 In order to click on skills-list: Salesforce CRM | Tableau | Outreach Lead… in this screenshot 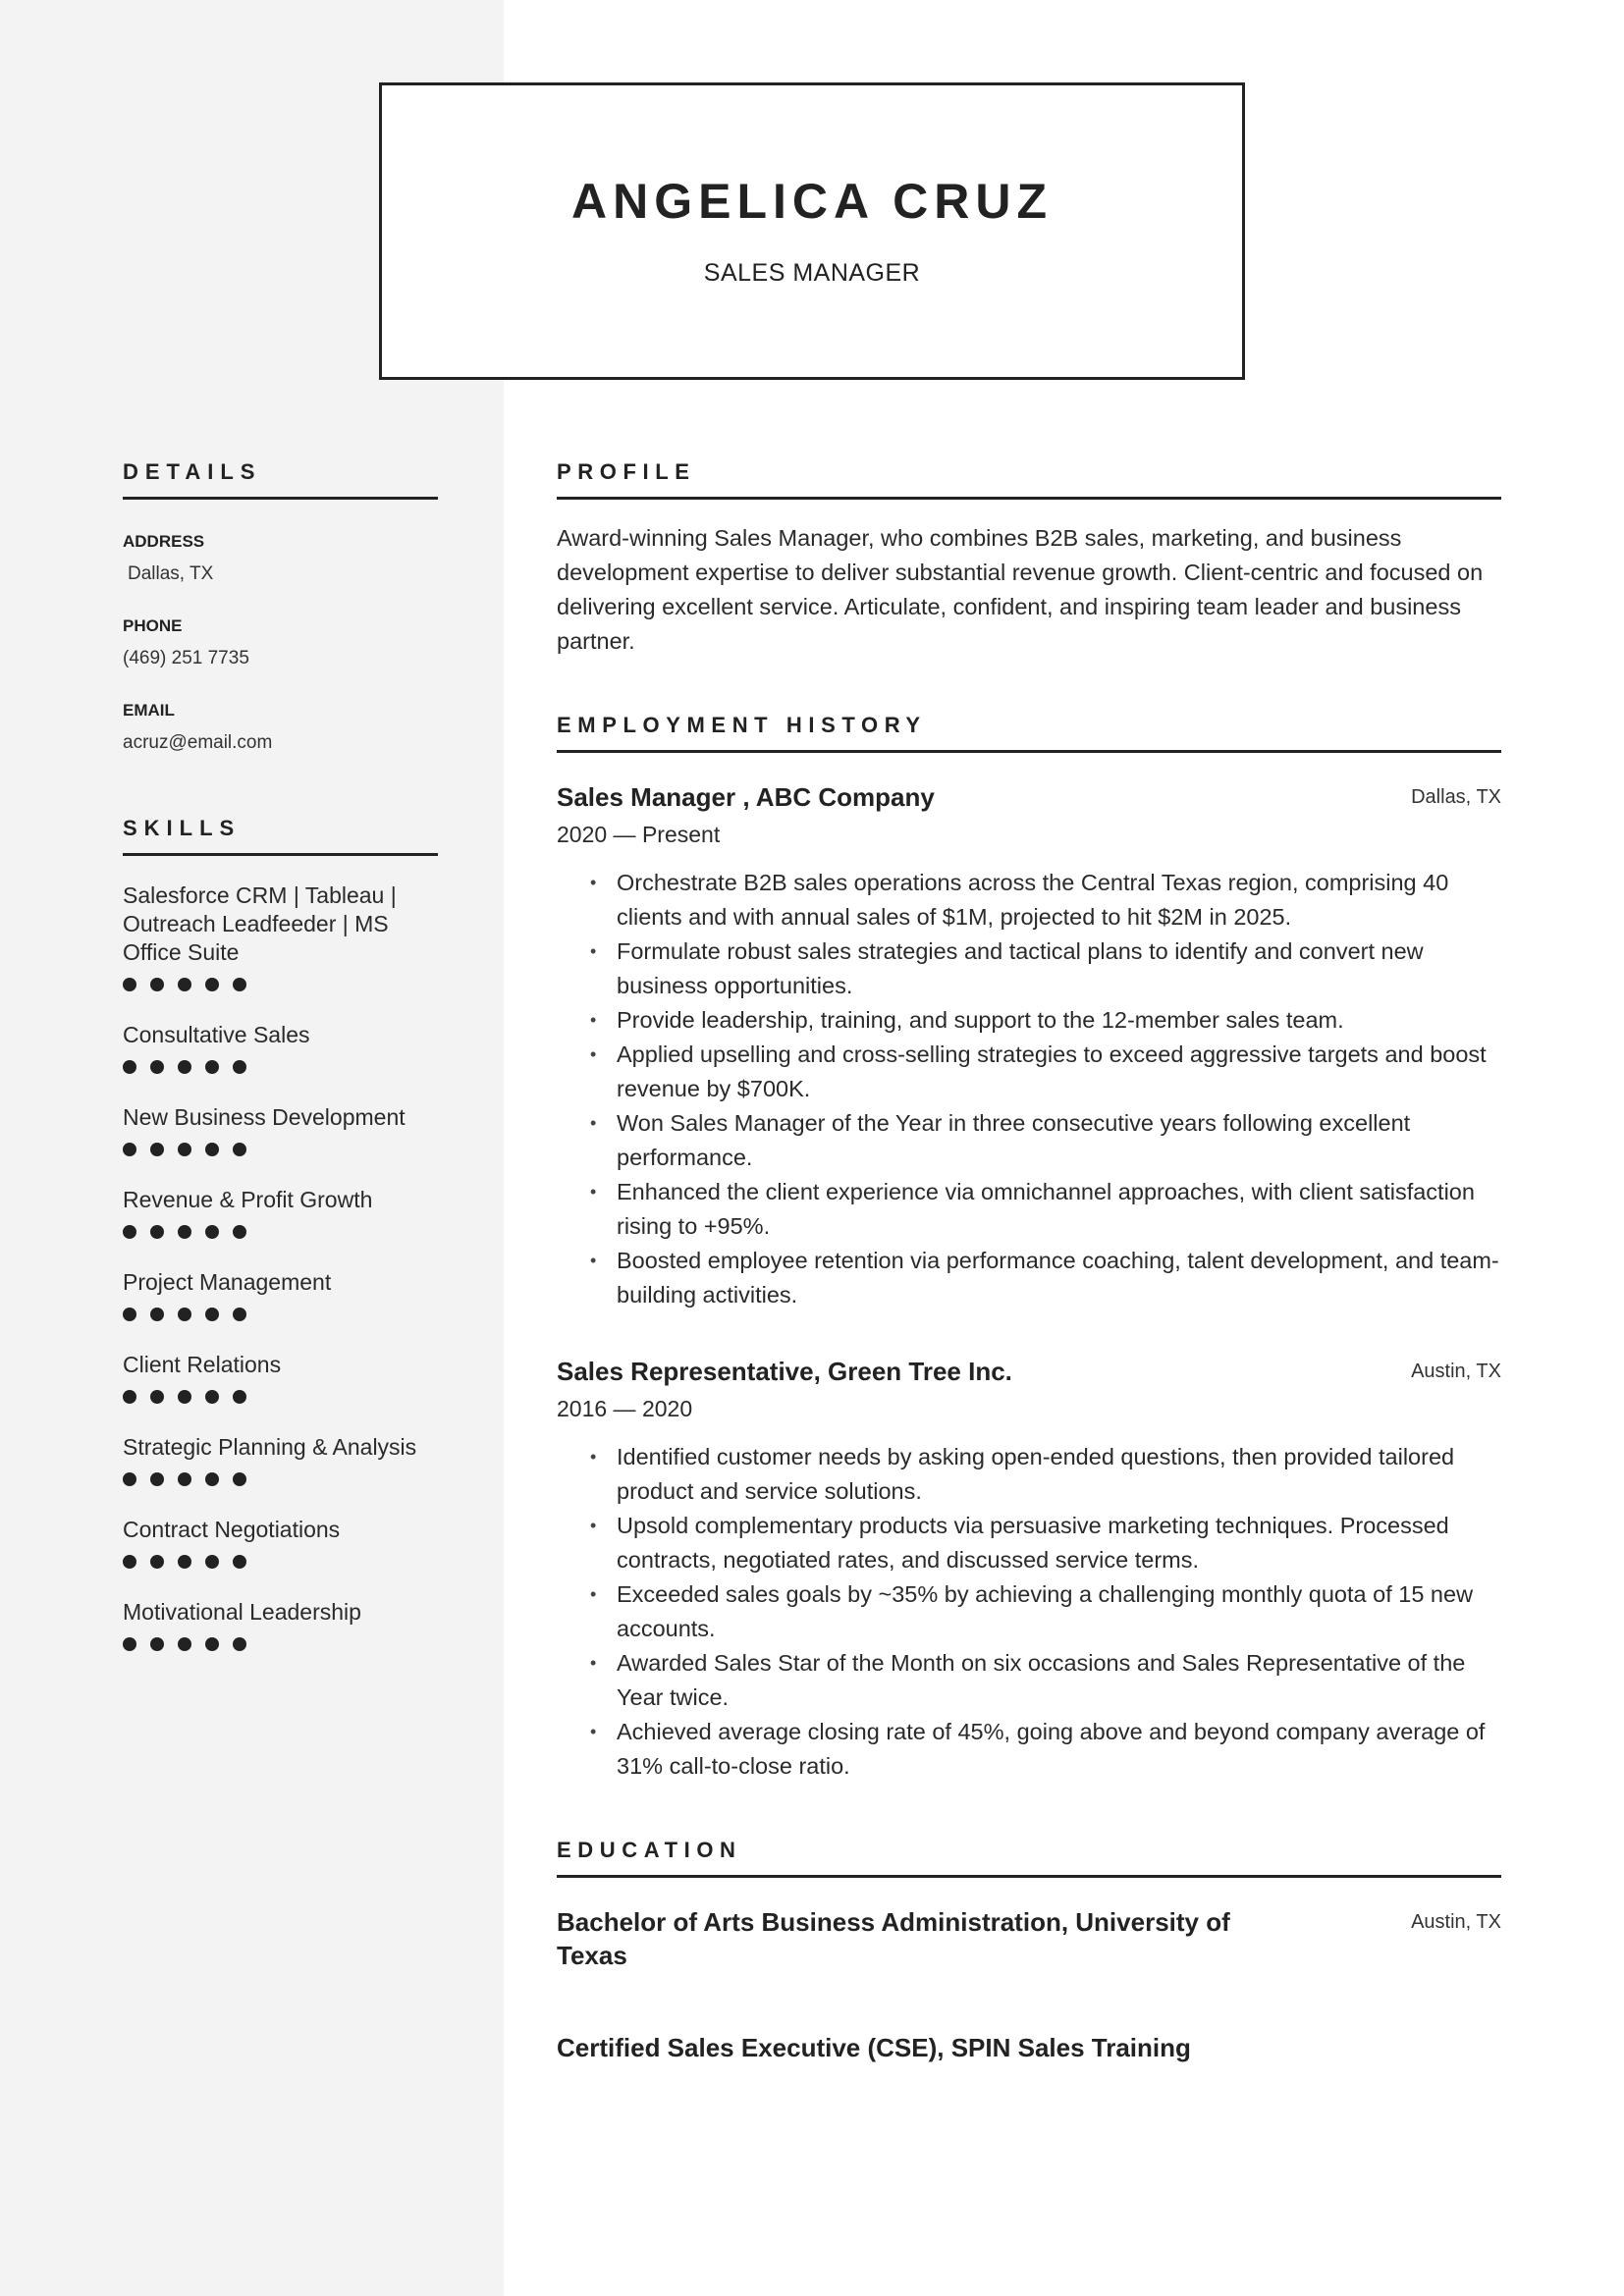, I will do `click(280, 1266)`.